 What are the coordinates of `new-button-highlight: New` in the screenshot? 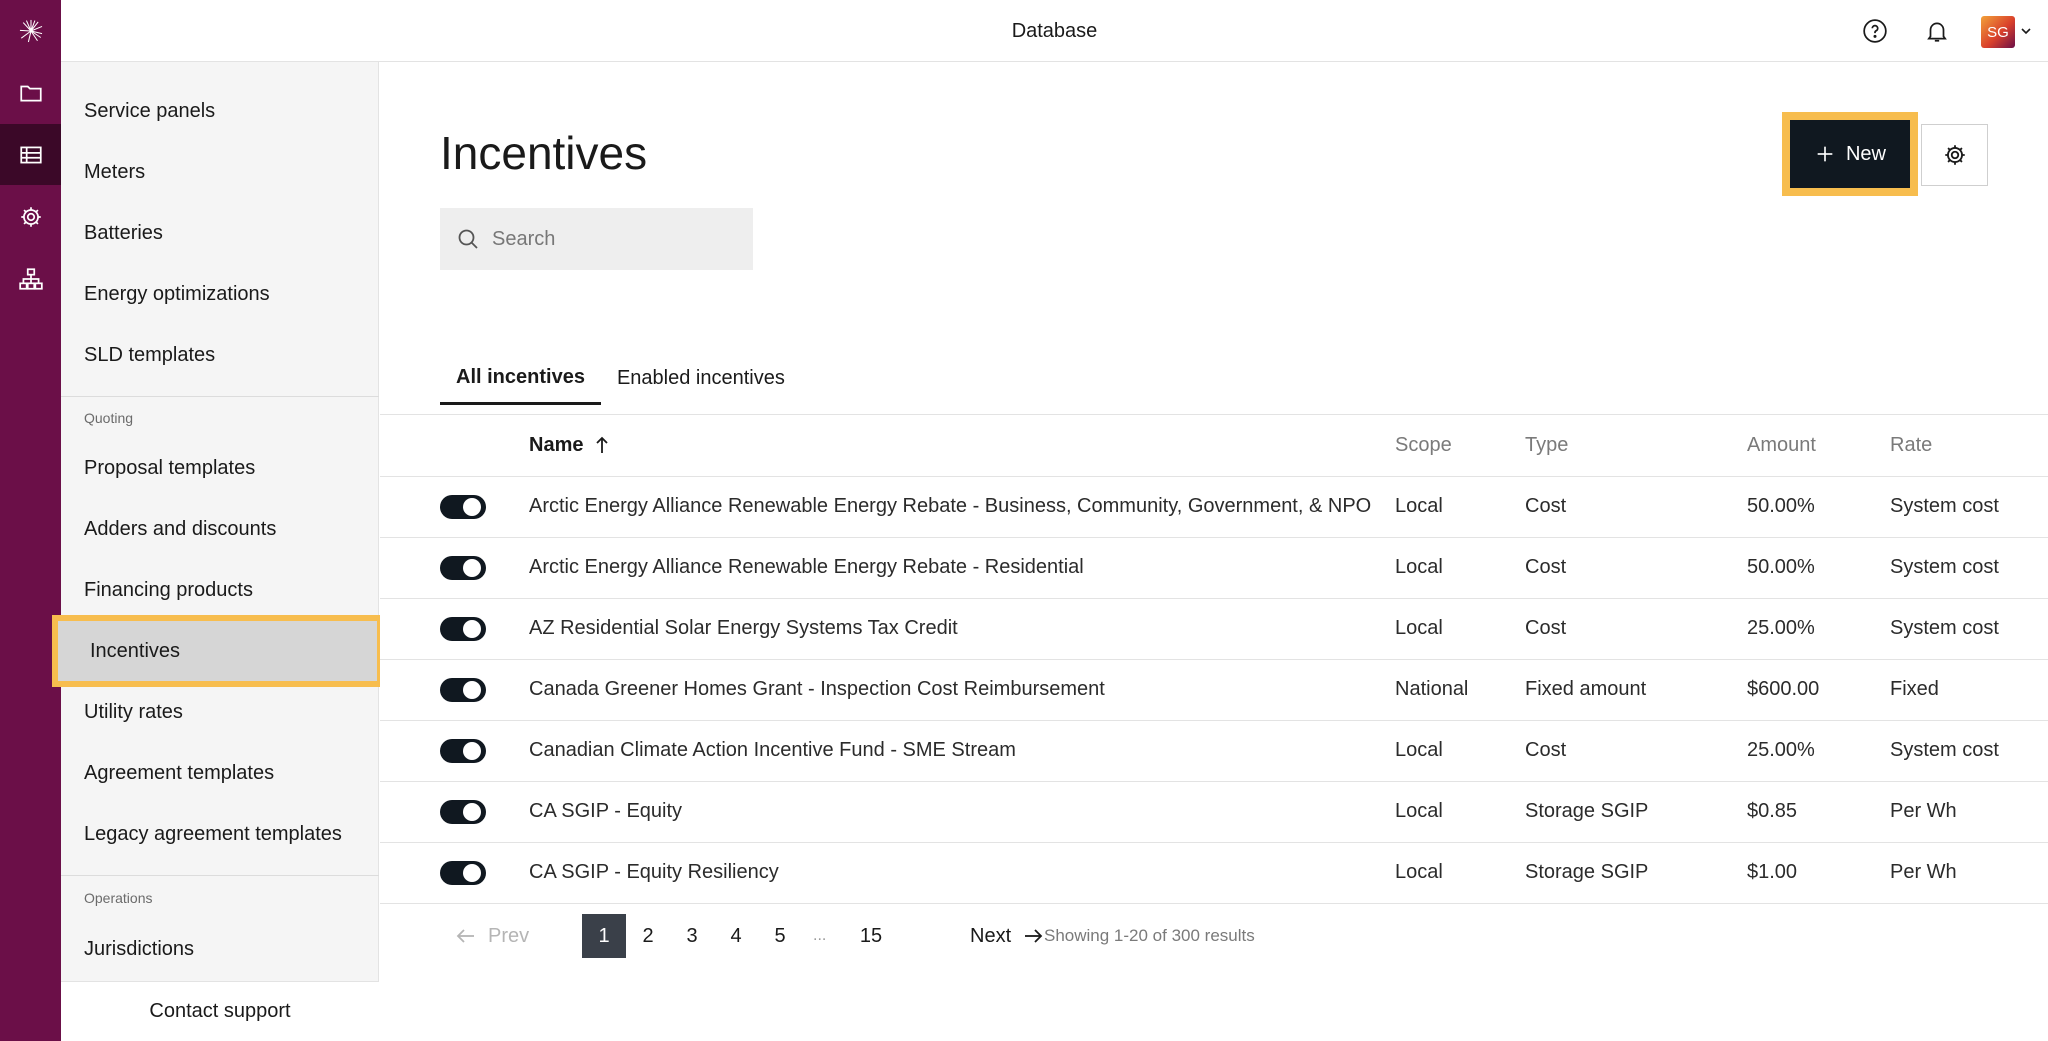 It's located at (1850, 154).